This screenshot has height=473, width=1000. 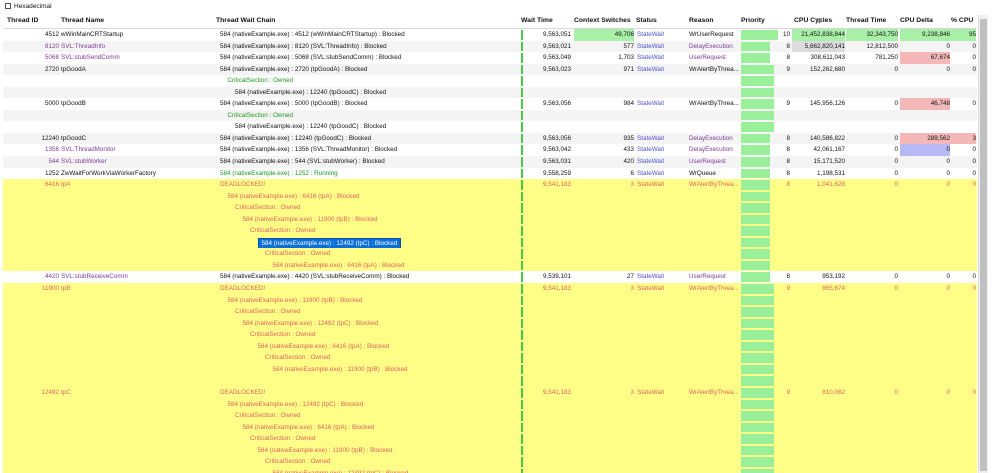 What do you see at coordinates (813, 20) in the screenshot?
I see `col-cpu-cycles: CPU Cycles` at bounding box center [813, 20].